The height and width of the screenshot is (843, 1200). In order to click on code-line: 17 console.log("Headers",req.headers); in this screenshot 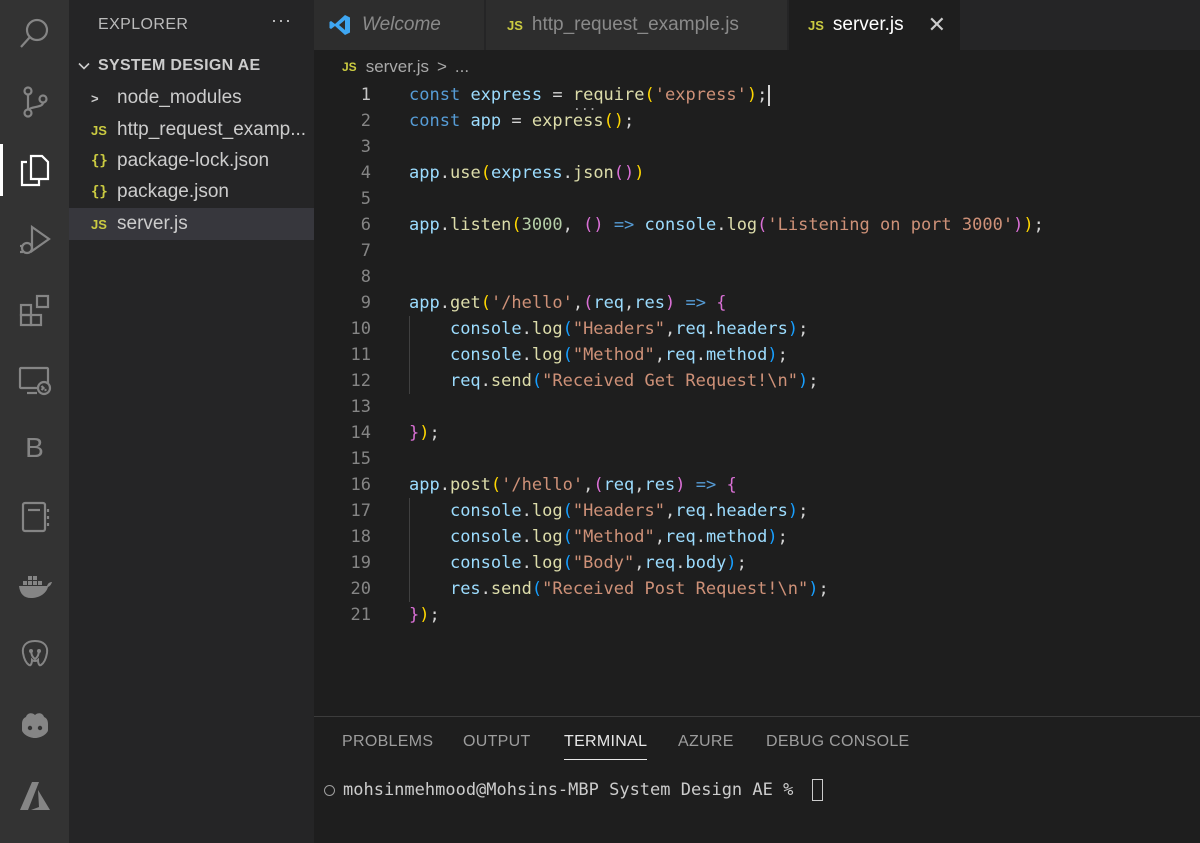, I will do `click(757, 511)`.